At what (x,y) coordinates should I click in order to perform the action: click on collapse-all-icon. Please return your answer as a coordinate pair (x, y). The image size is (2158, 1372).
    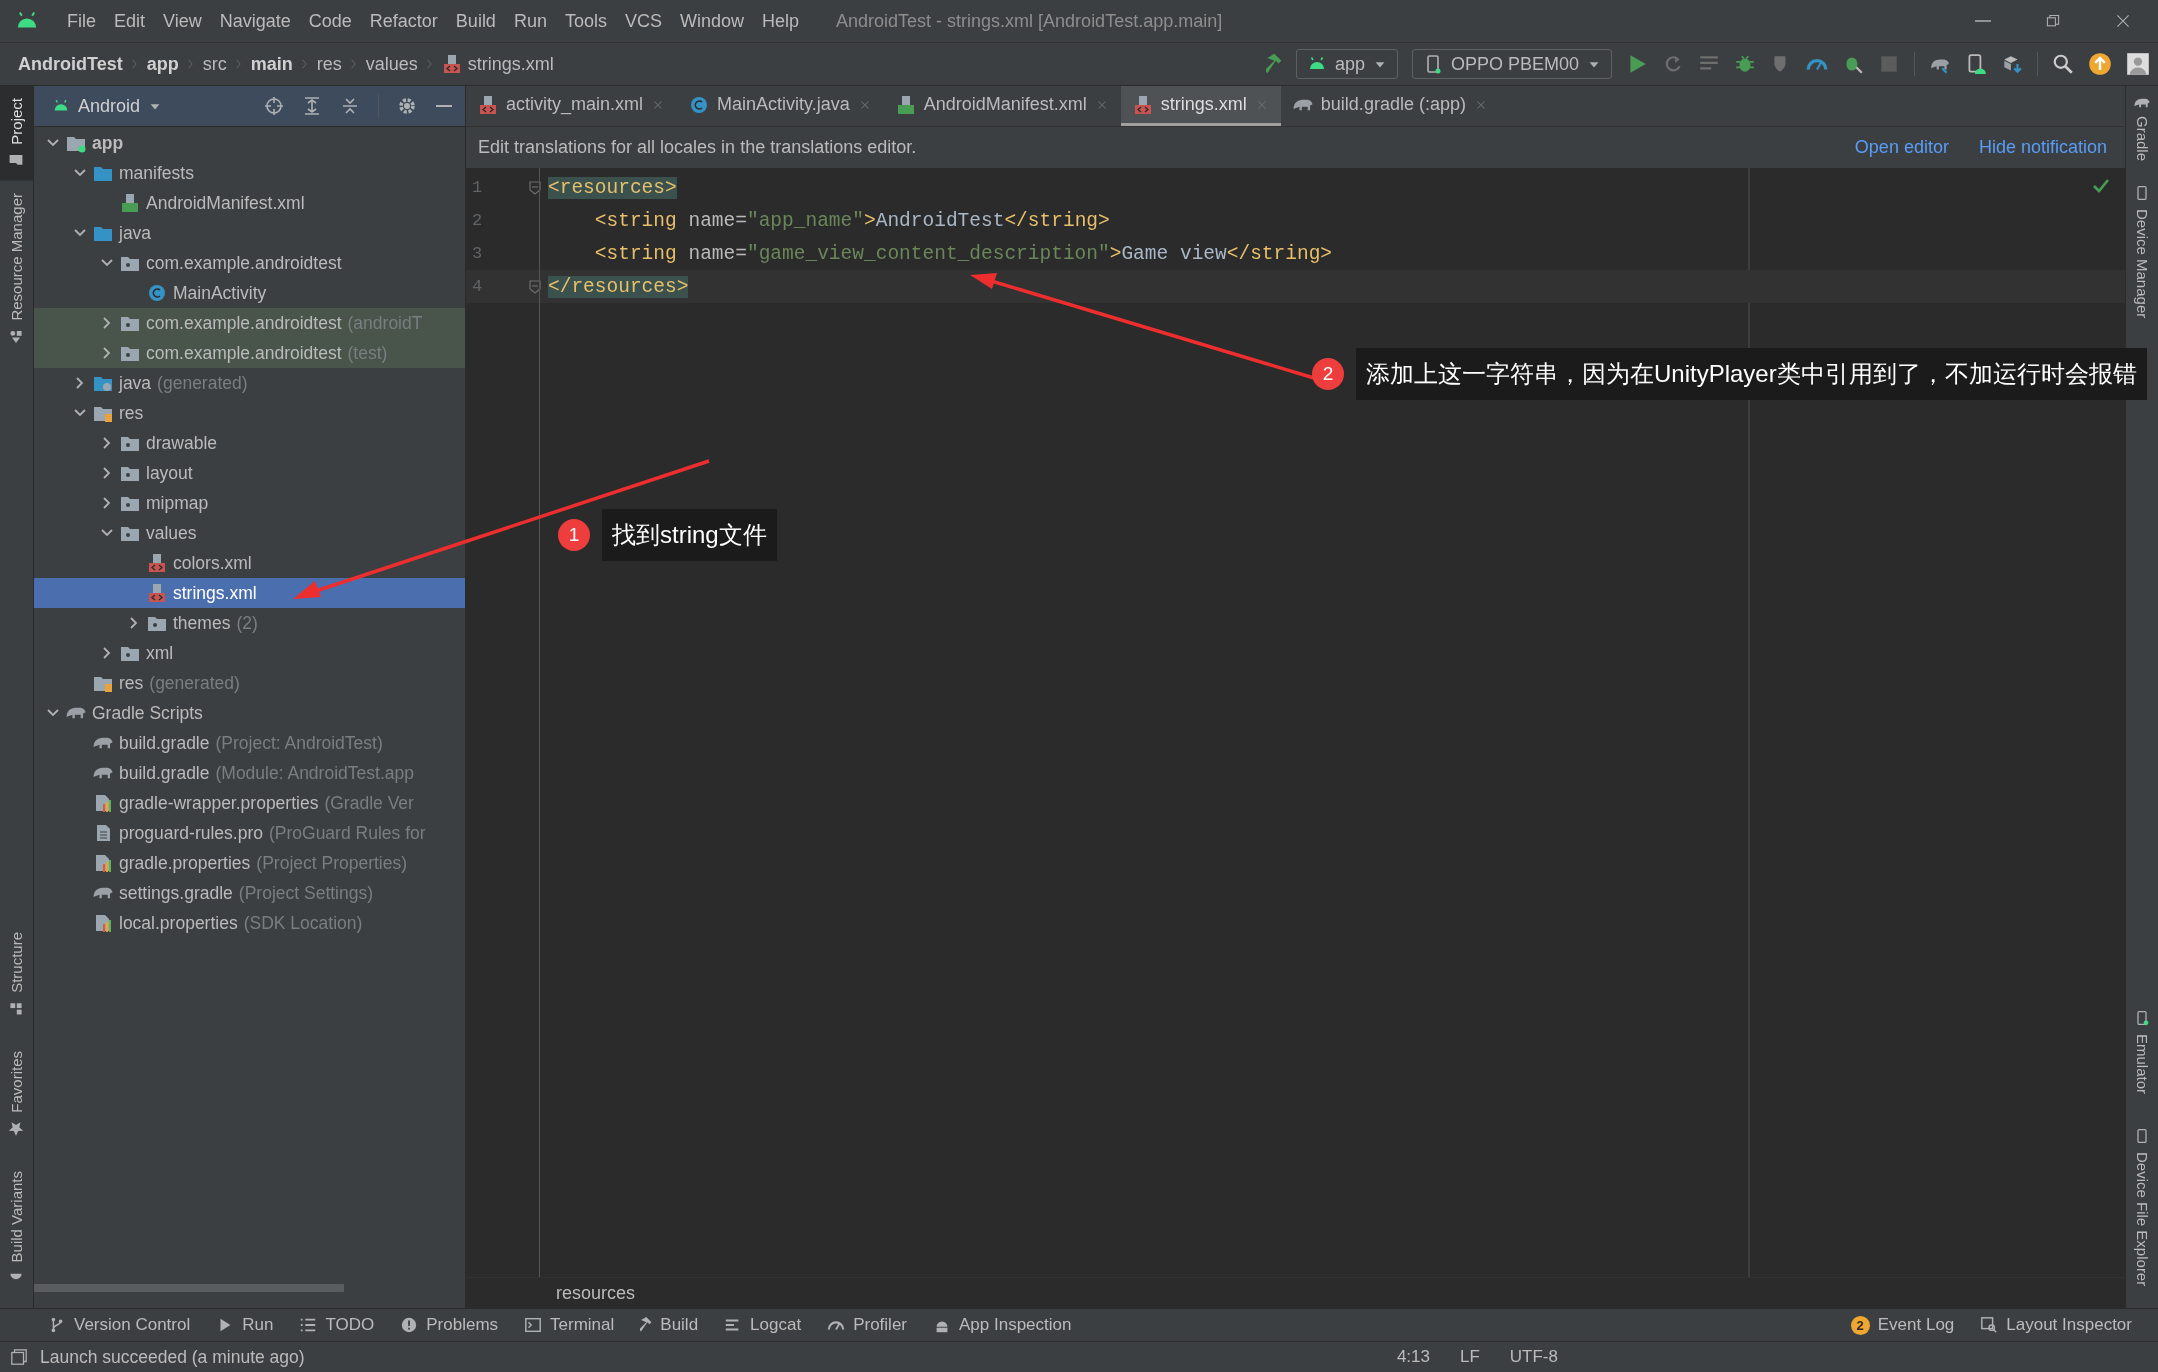
    Looking at the image, I should click on (350, 106).